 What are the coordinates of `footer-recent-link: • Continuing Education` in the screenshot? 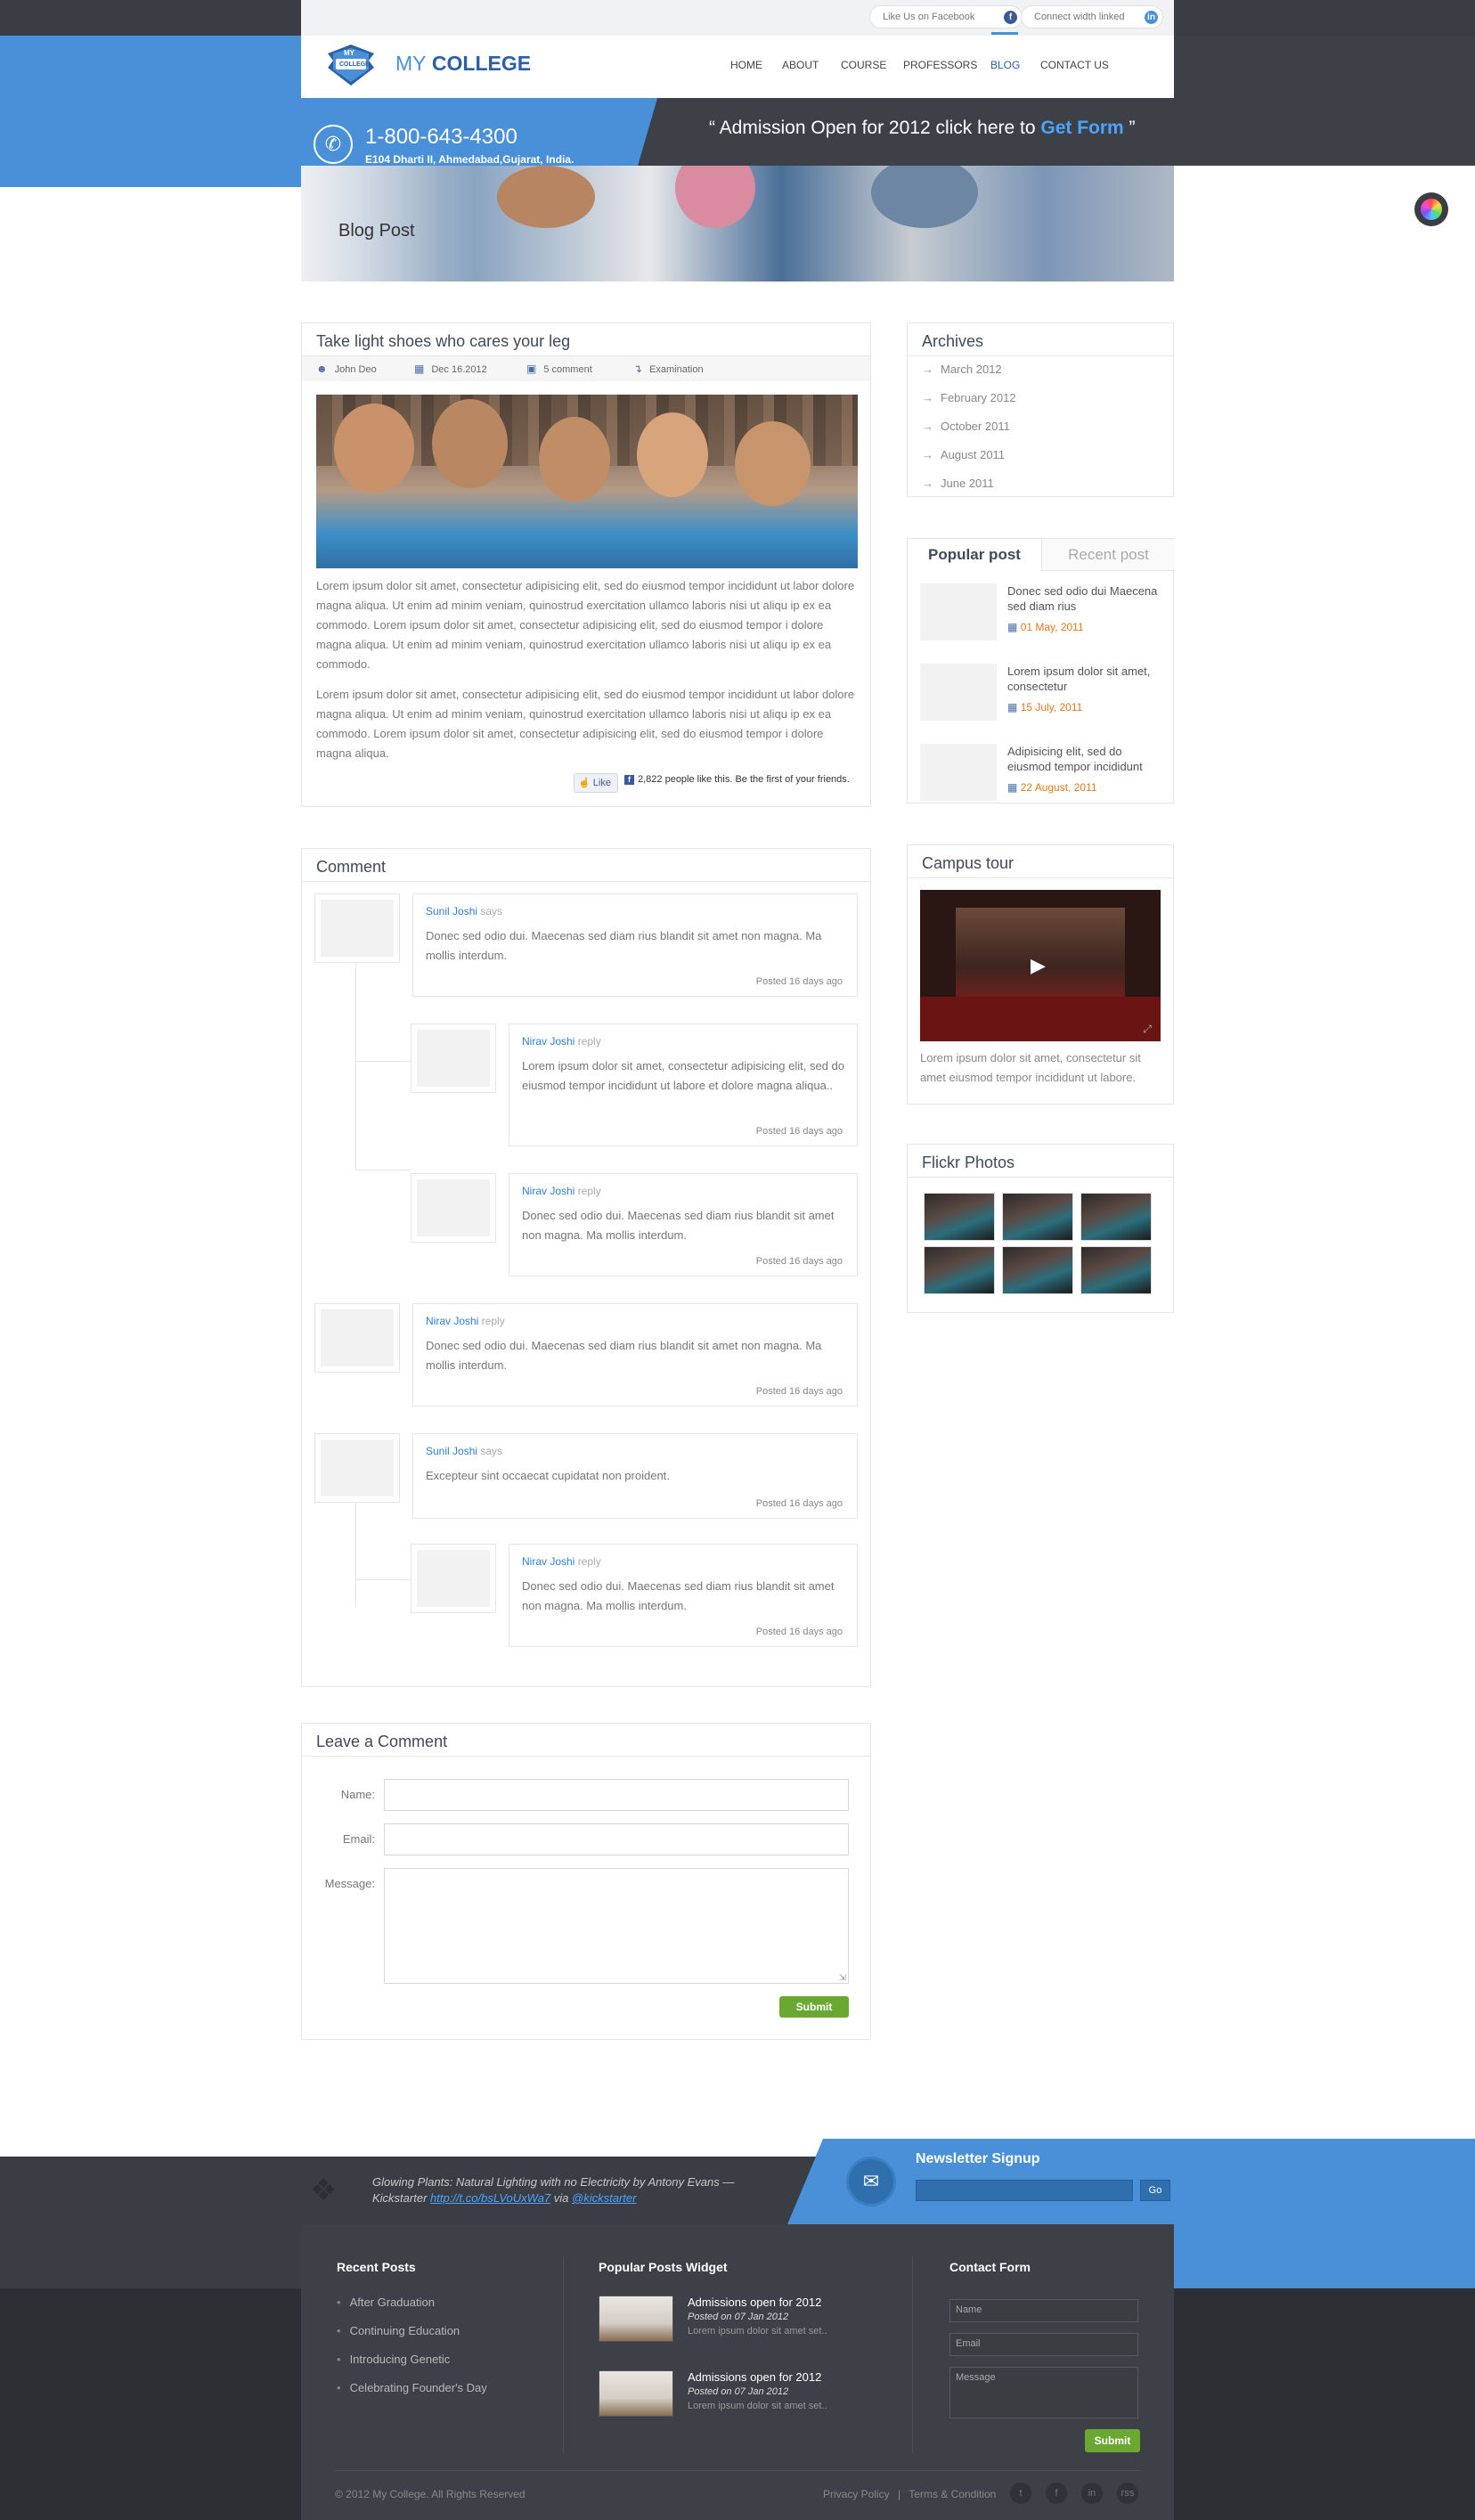 It's located at (398, 2330).